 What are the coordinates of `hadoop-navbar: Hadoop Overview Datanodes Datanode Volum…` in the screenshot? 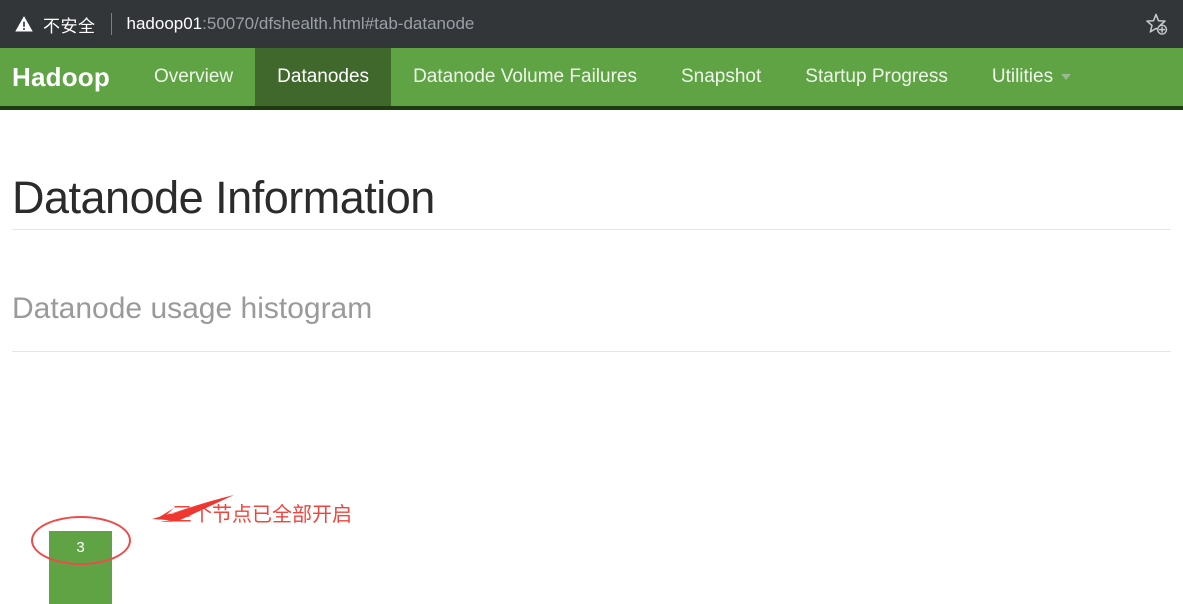 It's located at (591, 79).